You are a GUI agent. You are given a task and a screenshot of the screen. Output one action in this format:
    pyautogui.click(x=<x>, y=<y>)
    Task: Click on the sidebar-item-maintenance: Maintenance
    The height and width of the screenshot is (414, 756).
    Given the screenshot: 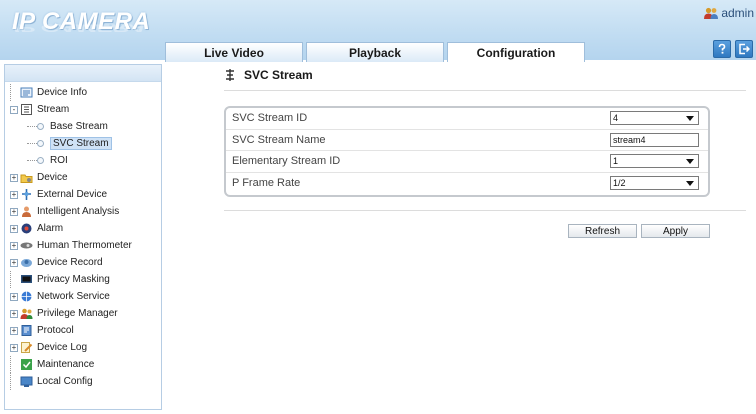 What is the action you would take?
    pyautogui.click(x=83, y=364)
    